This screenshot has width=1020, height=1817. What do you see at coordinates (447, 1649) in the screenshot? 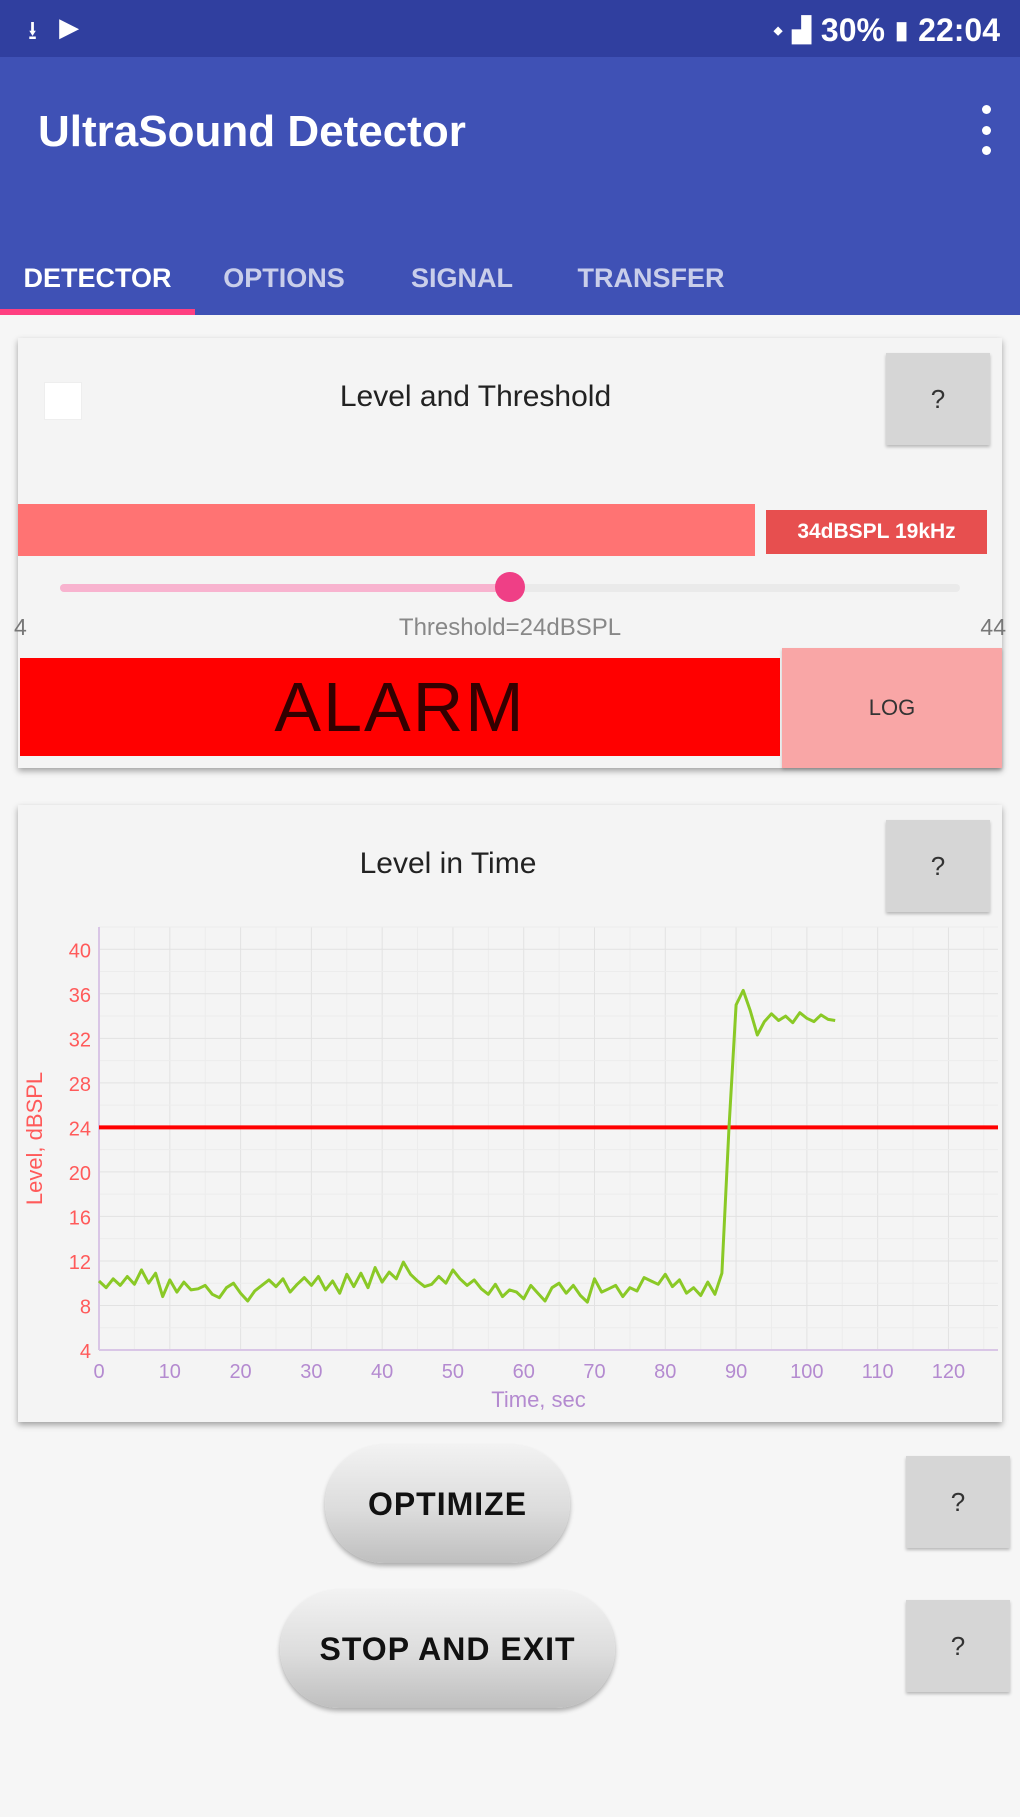
I see `stop-and-exit-button: STOP AND EXIT` at bounding box center [447, 1649].